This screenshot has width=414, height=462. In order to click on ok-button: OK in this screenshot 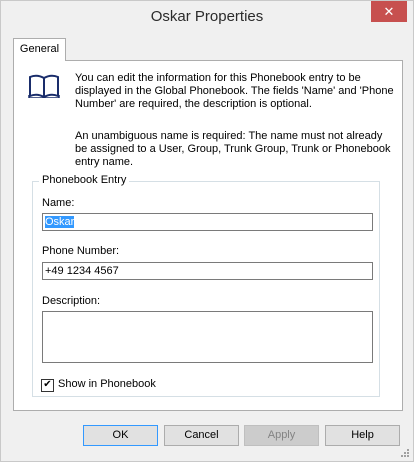, I will do `click(120, 435)`.